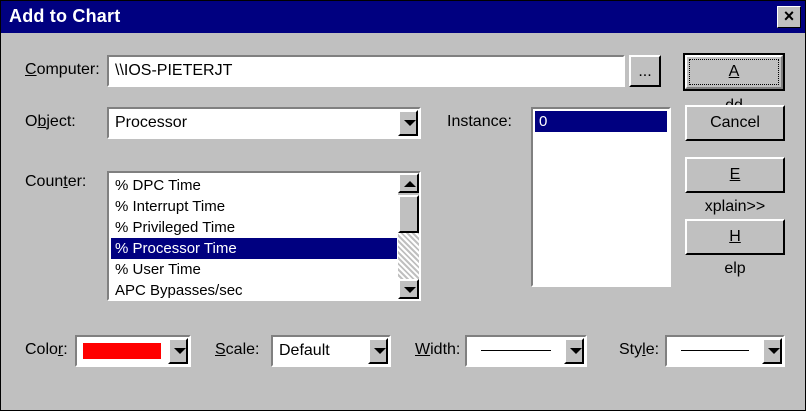 Image resolution: width=806 pixels, height=411 pixels. What do you see at coordinates (254, 290) in the screenshot?
I see `counter-item: APC Bypasses/sec` at bounding box center [254, 290].